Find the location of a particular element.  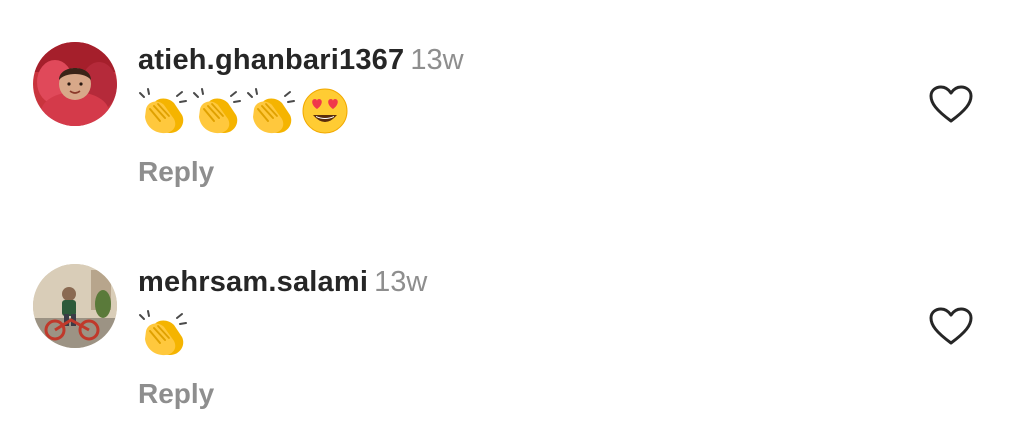

heart-eyes-emoji is located at coordinates (325, 111).